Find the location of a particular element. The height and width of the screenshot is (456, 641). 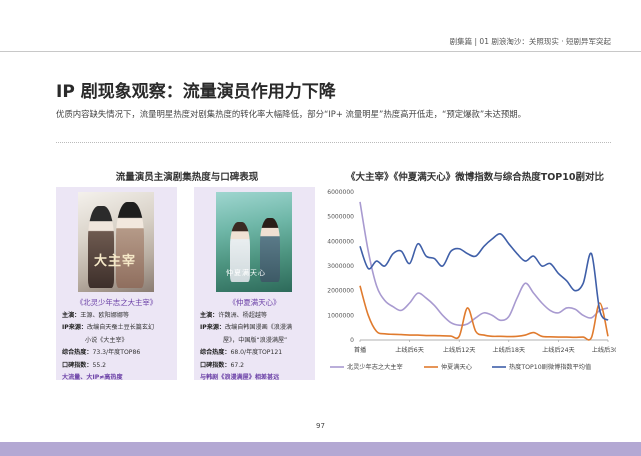

poster-title: 仲夏满天心 is located at coordinates (246, 273).